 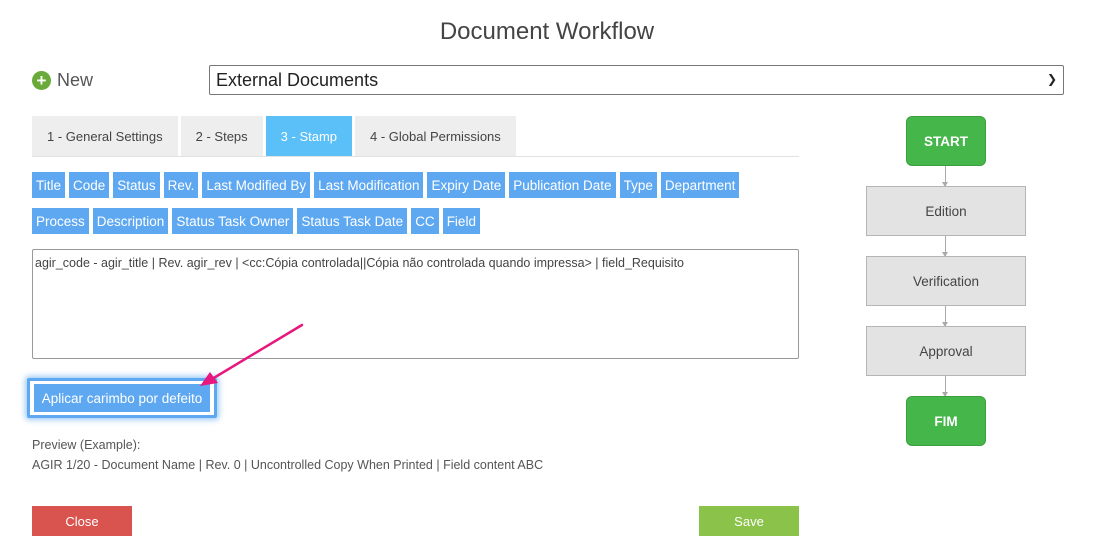 What do you see at coordinates (309, 136) in the screenshot?
I see `tab-stamp: 3 - Stamp` at bounding box center [309, 136].